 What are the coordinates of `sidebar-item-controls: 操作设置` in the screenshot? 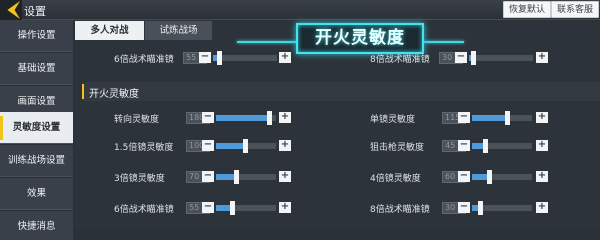 It's located at (36, 36).